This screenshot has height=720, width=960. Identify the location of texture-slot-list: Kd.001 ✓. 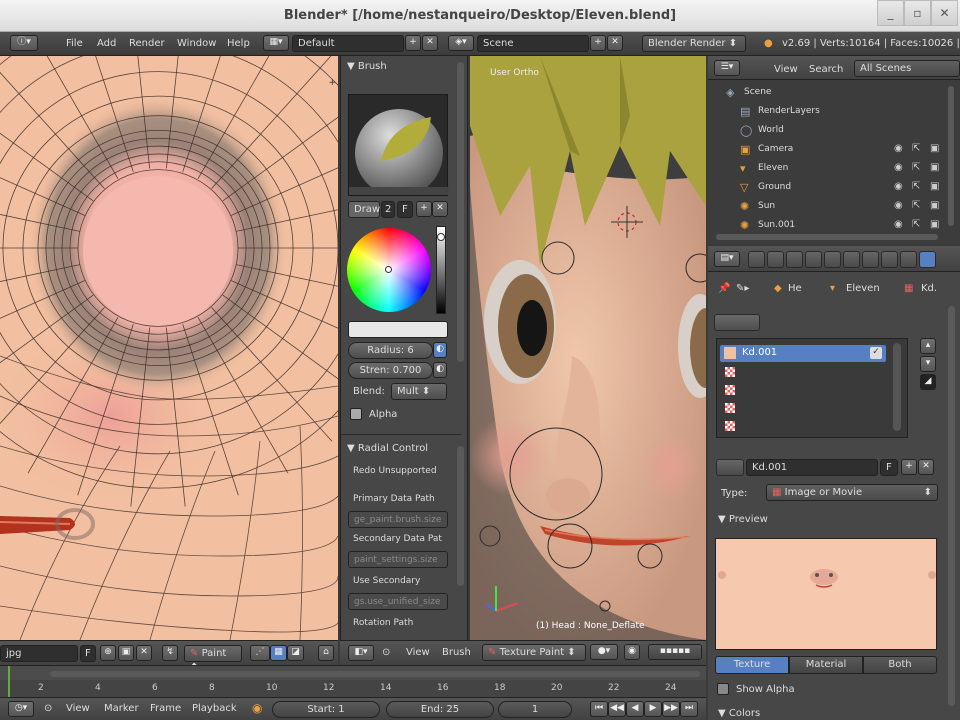
(812, 388).